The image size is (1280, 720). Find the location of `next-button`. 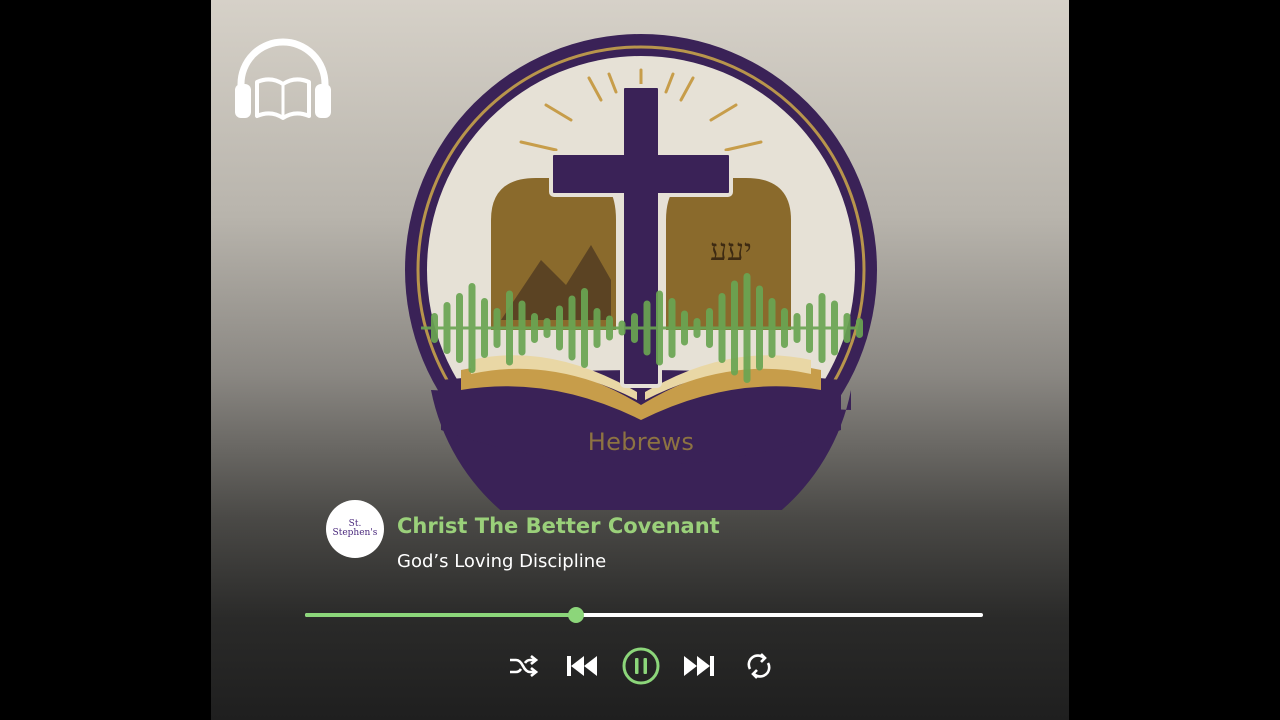

next-button is located at coordinates (699, 666).